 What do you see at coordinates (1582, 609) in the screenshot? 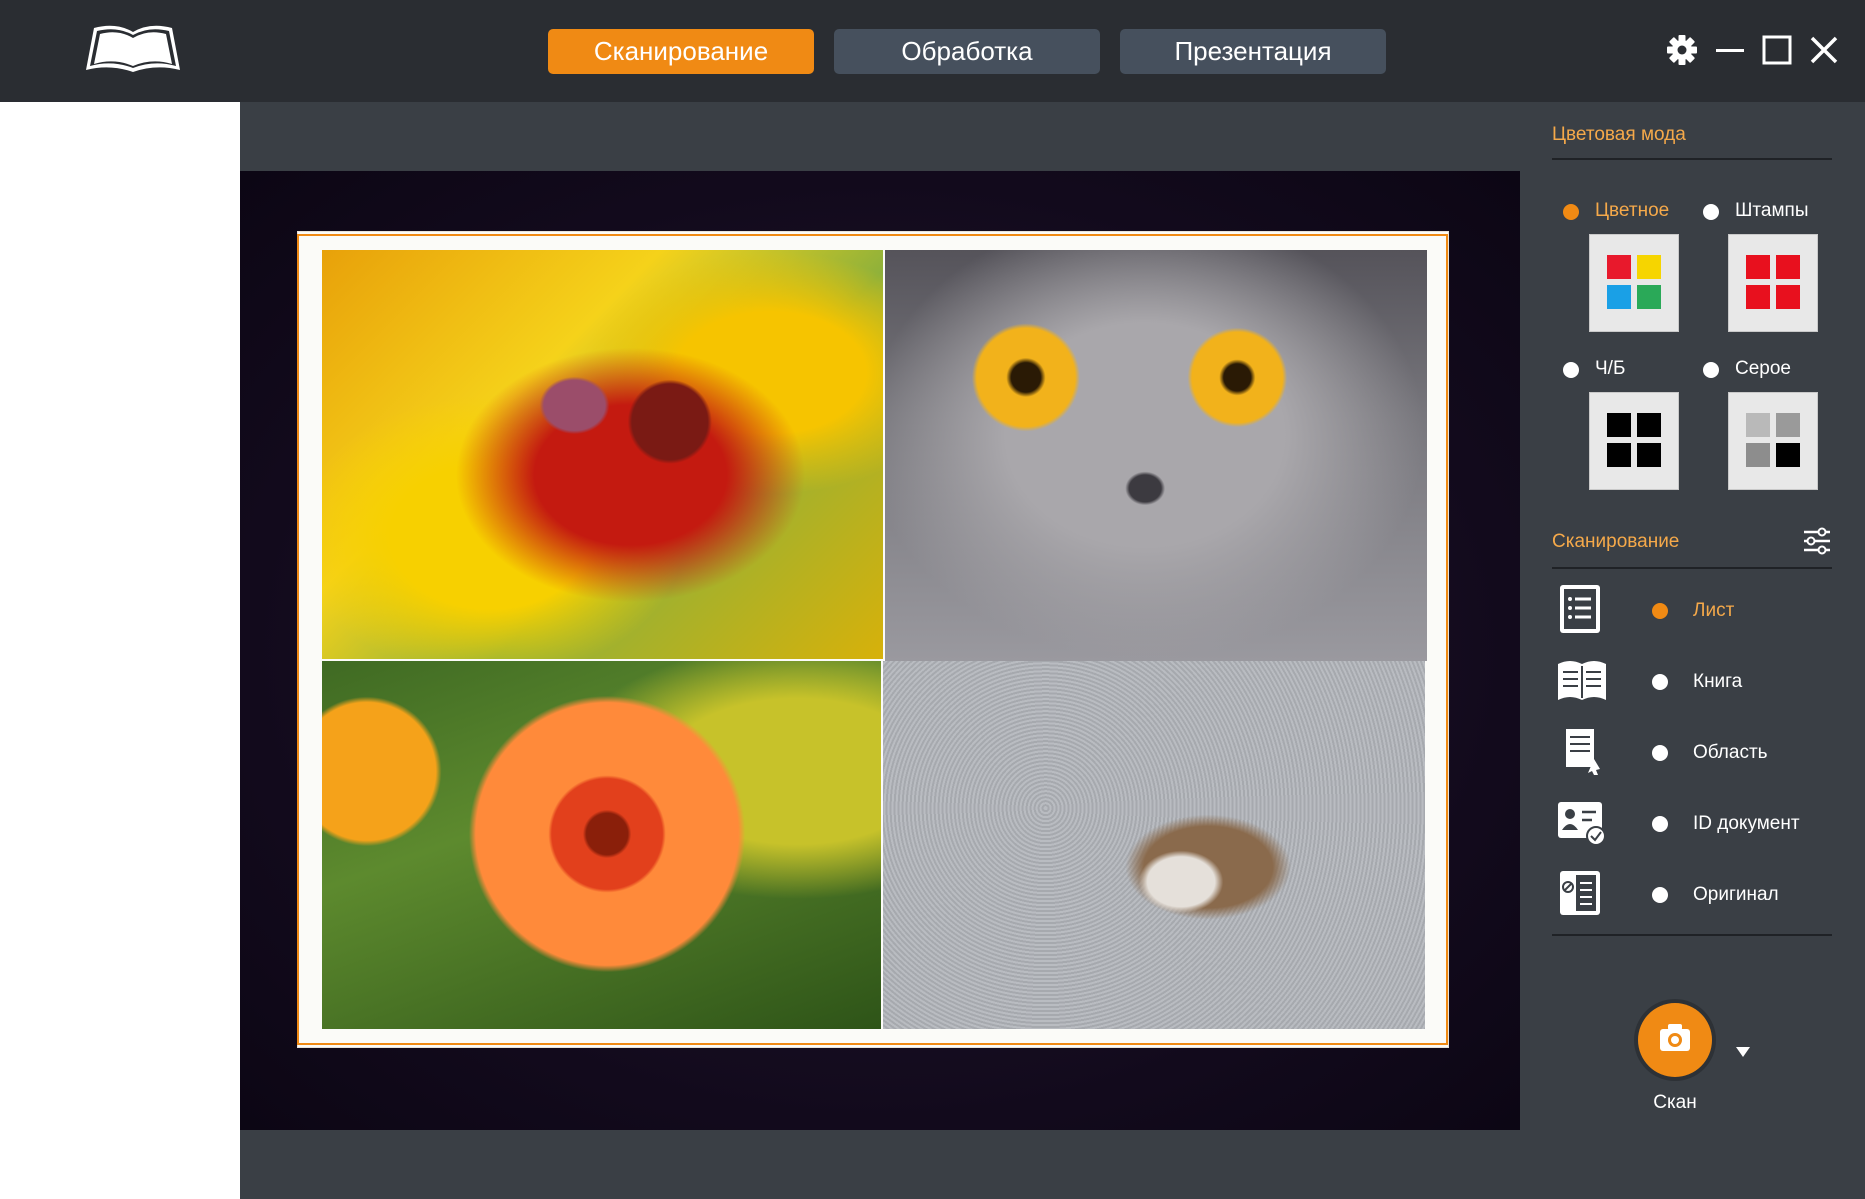
I see `sheet-list-icon` at bounding box center [1582, 609].